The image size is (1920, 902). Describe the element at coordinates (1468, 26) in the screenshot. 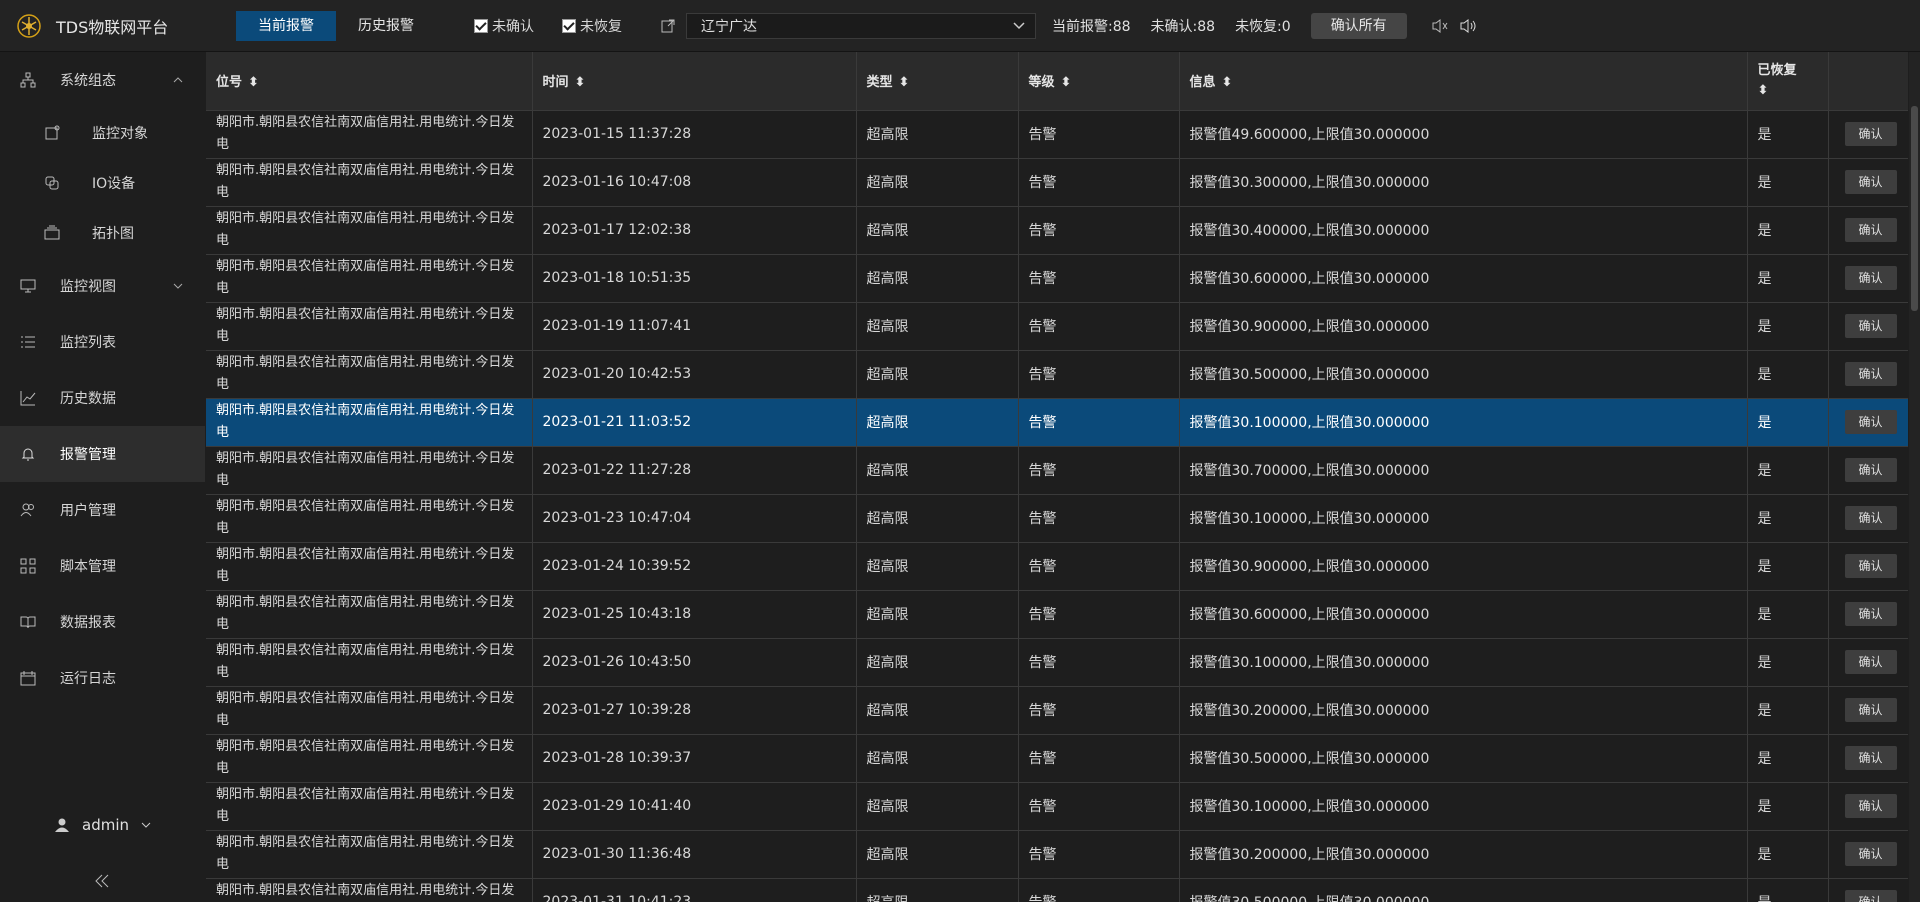

I see `volume-icon` at that location.